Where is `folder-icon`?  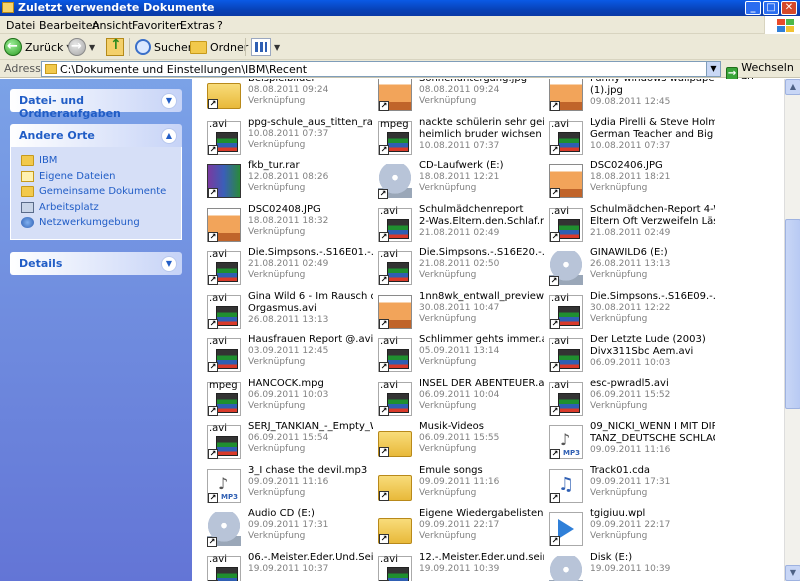 folder-icon is located at coordinates (27, 192).